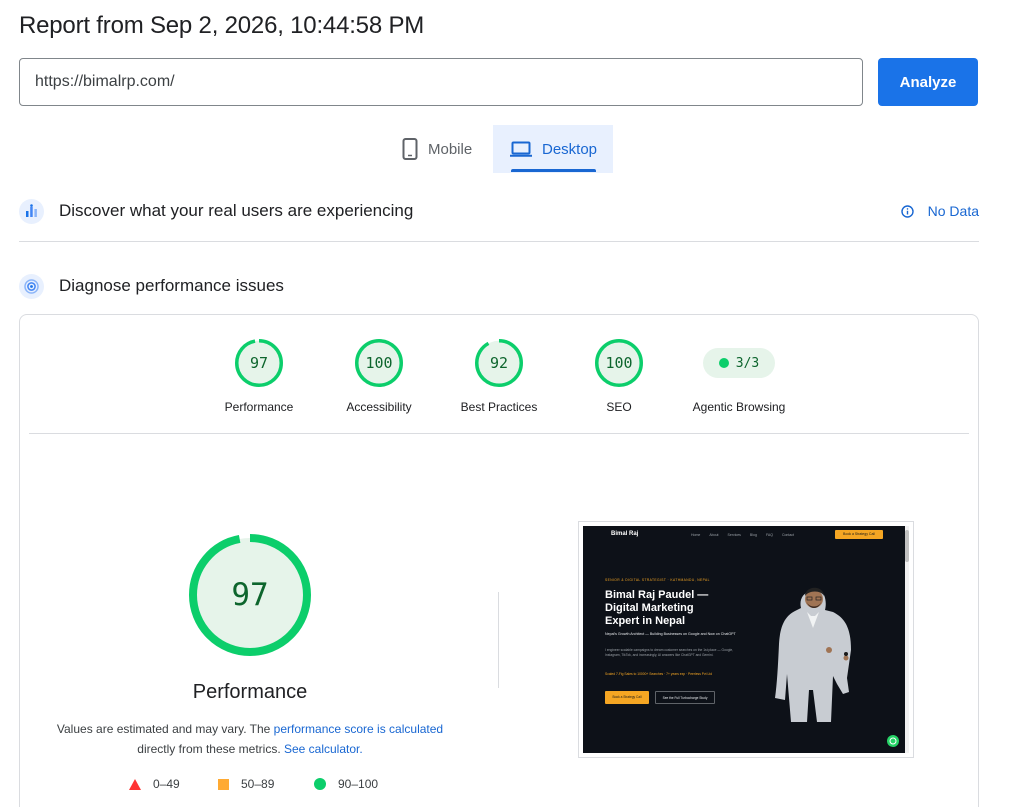 The width and height of the screenshot is (1014, 807). What do you see at coordinates (171, 285) in the screenshot?
I see `lab-data-title: Diagnose performance issues` at bounding box center [171, 285].